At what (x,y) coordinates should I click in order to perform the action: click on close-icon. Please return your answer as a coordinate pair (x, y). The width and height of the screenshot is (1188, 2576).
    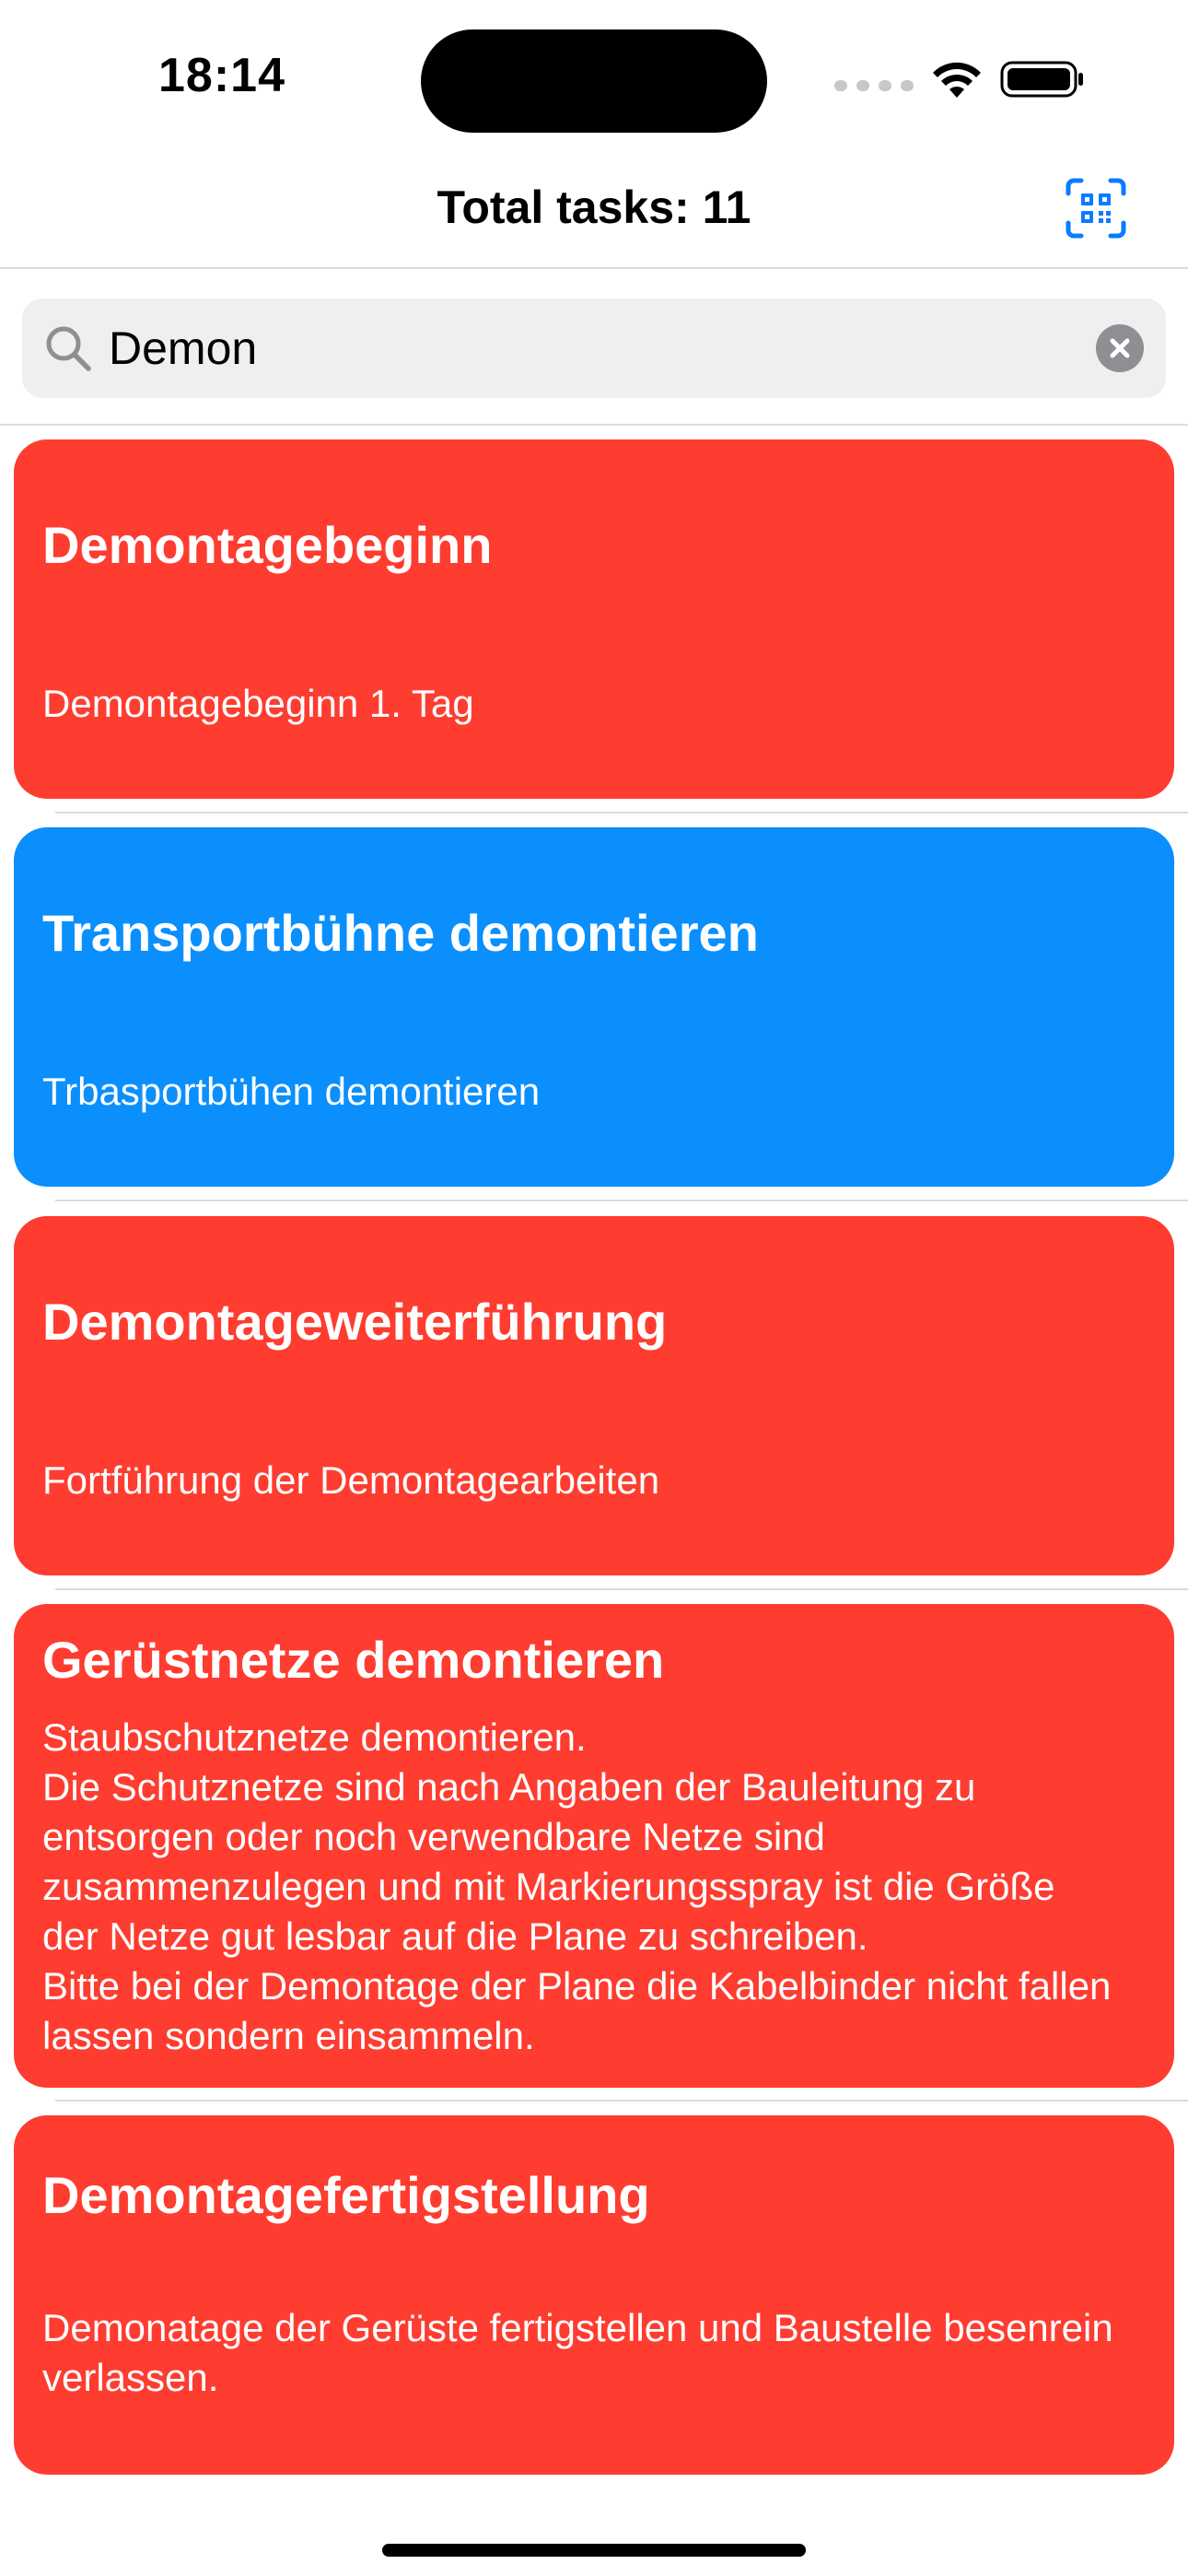
    Looking at the image, I should click on (1120, 348).